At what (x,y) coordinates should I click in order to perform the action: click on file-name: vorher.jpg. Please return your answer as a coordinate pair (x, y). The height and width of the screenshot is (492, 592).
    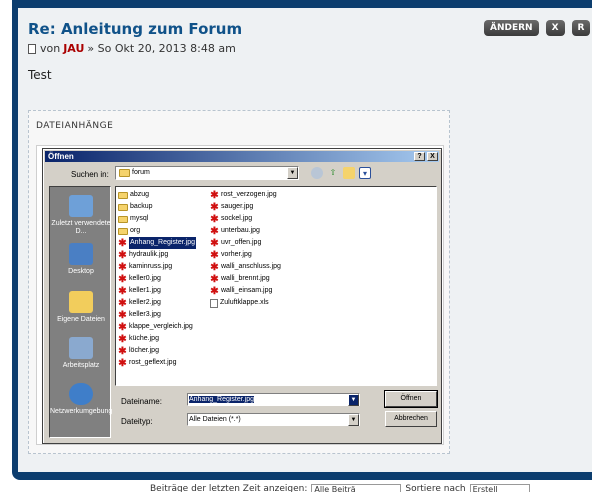
    Looking at the image, I should click on (236, 254).